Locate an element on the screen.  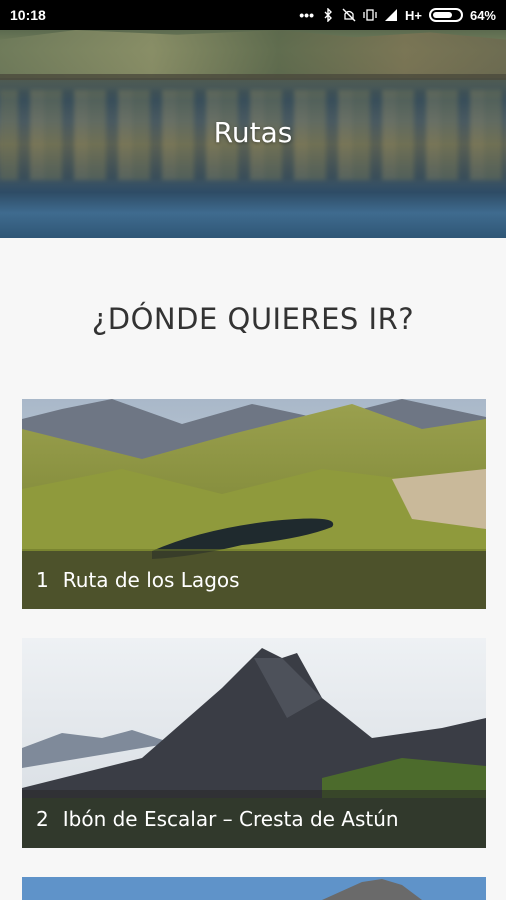
route-2-caption: 2 Ibón de Escalar – Cresta de Astún is located at coordinates (254, 819).